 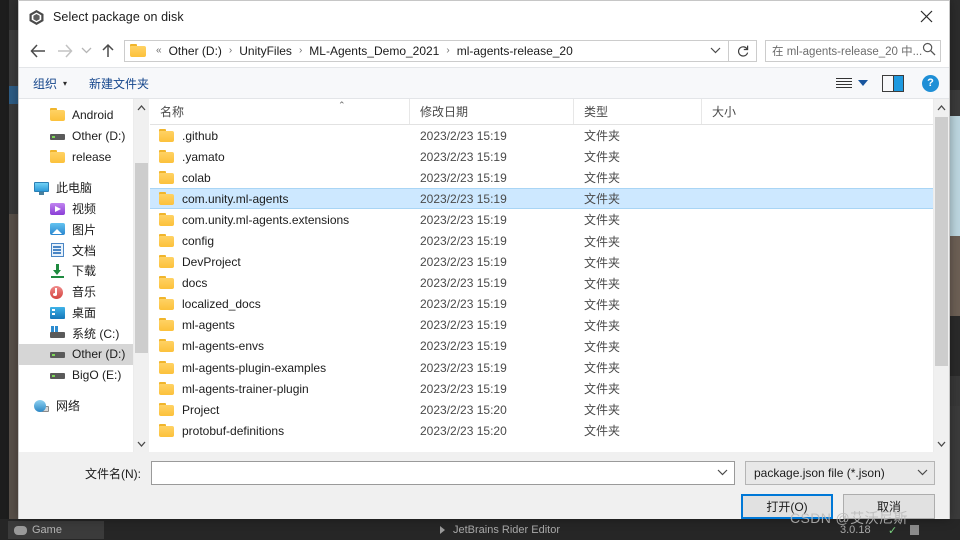 What do you see at coordinates (195, 51) in the screenshot?
I see `breadcrumb-item-0: Other (D:)` at bounding box center [195, 51].